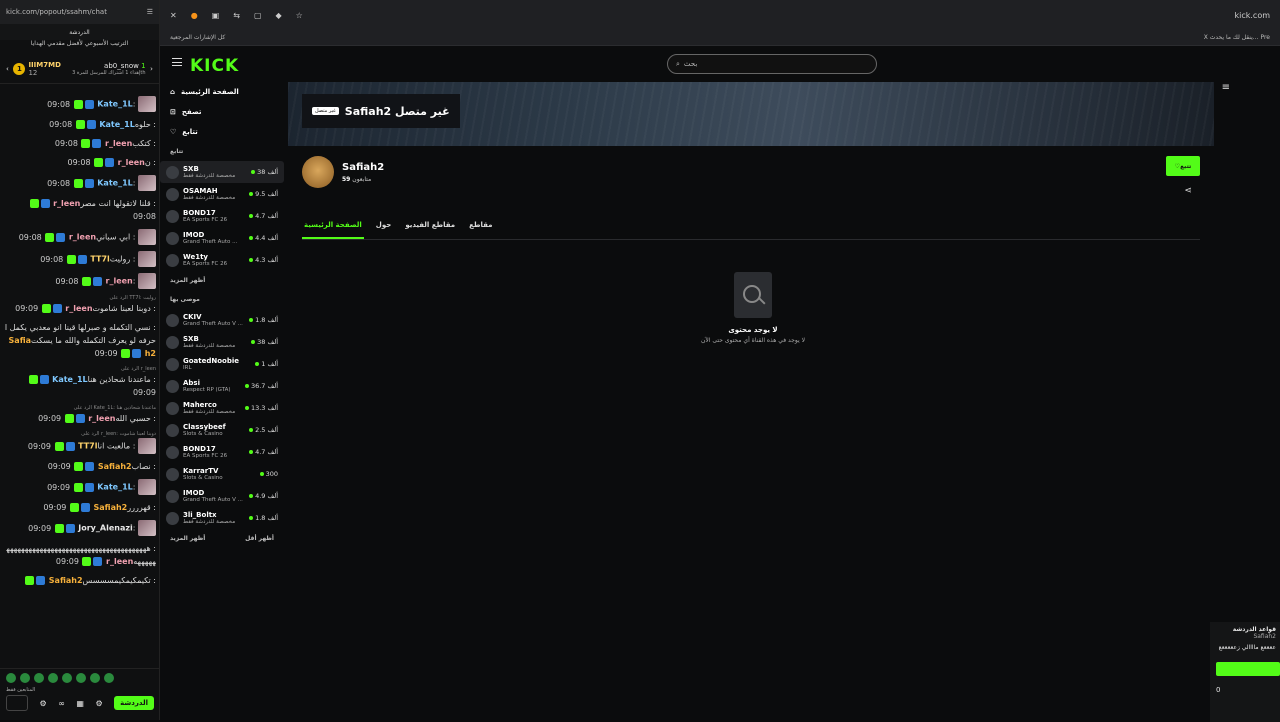 This screenshot has width=1280, height=722. Describe the element at coordinates (222, 238) in the screenshot. I see `sidebar-channel: IMOD Grand Theft Auto ... 4.4 ألف` at that location.